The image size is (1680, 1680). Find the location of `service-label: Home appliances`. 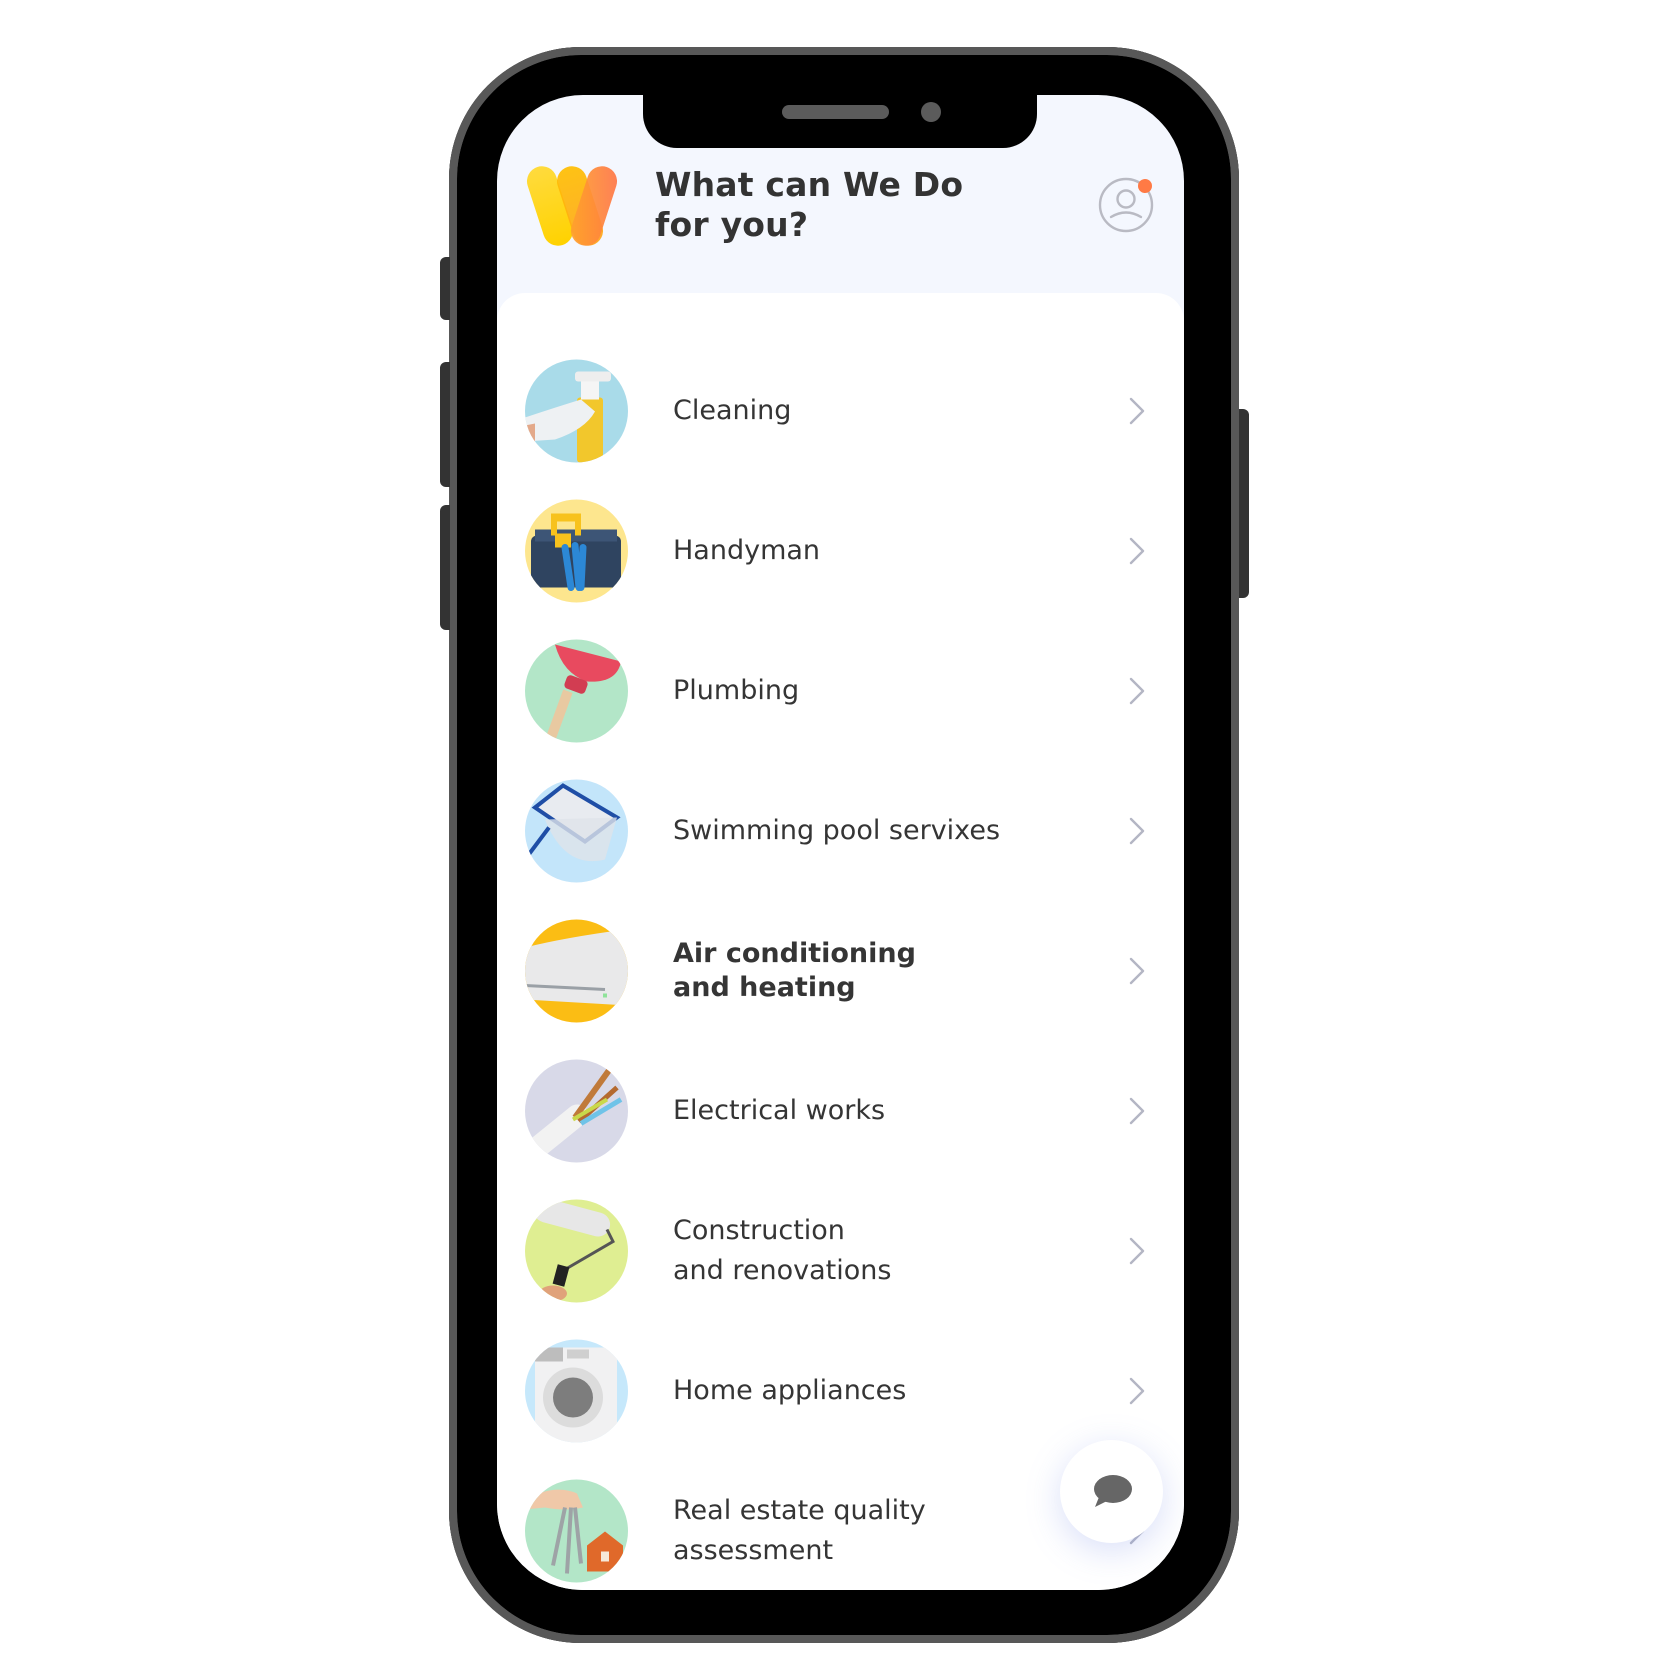

service-label: Home appliances is located at coordinates (790, 1390).